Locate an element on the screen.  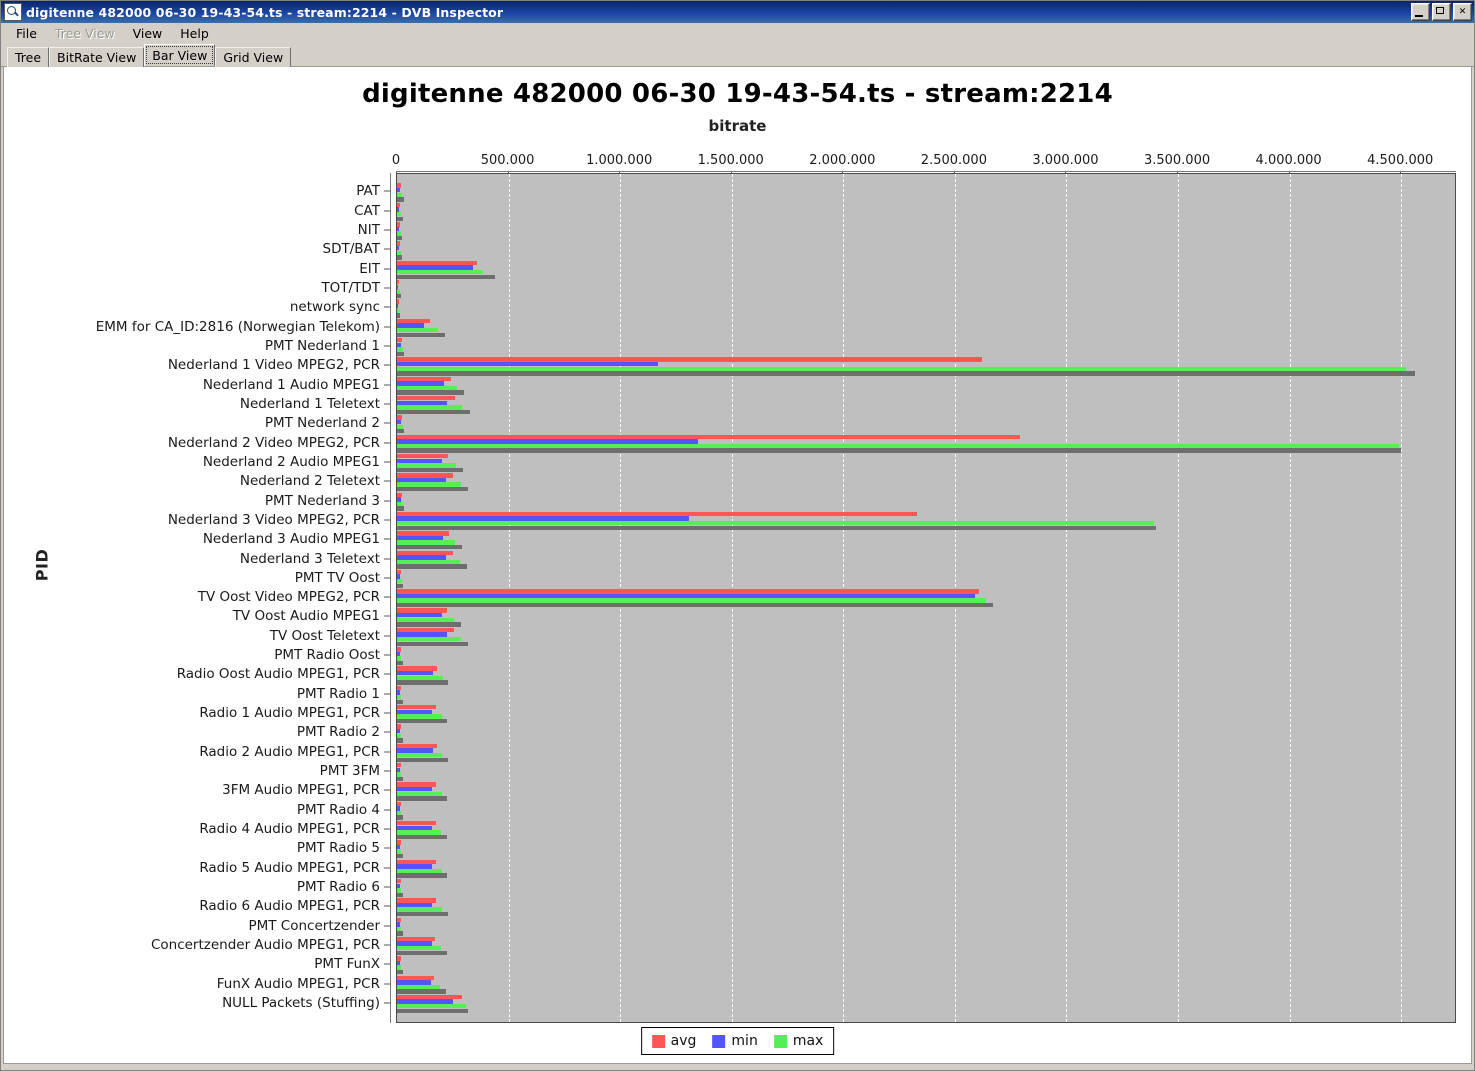
x-tick-label: 0 is located at coordinates (396, 160).